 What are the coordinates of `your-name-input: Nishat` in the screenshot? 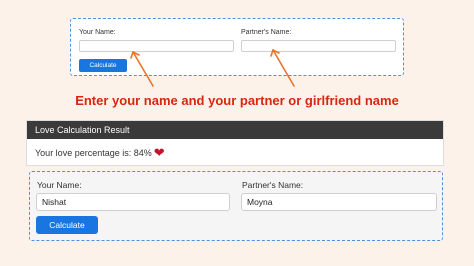 It's located at (133, 202).